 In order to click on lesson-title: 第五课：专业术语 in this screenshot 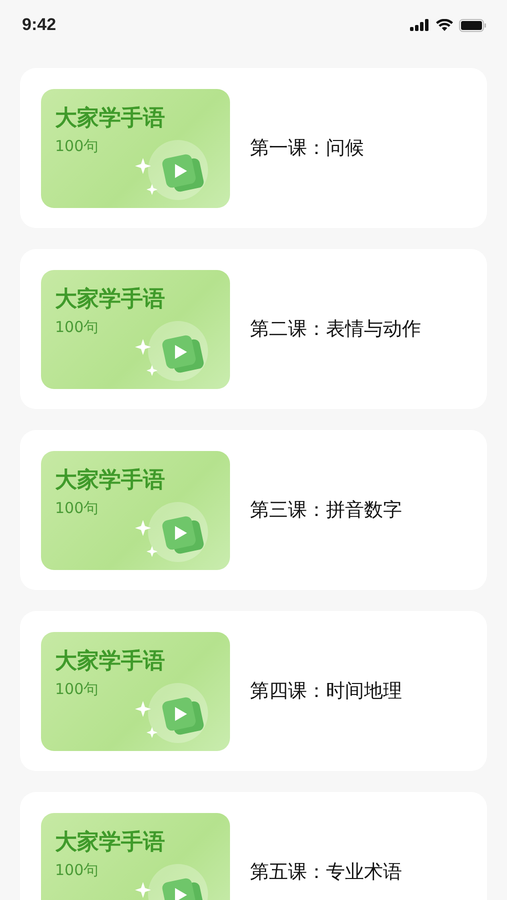, I will do `click(326, 872)`.